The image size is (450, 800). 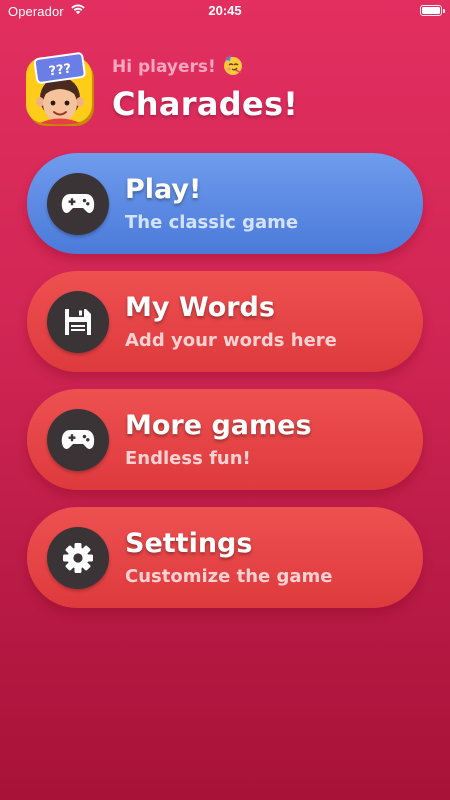 I want to click on status-time: 20:45, so click(x=225, y=10).